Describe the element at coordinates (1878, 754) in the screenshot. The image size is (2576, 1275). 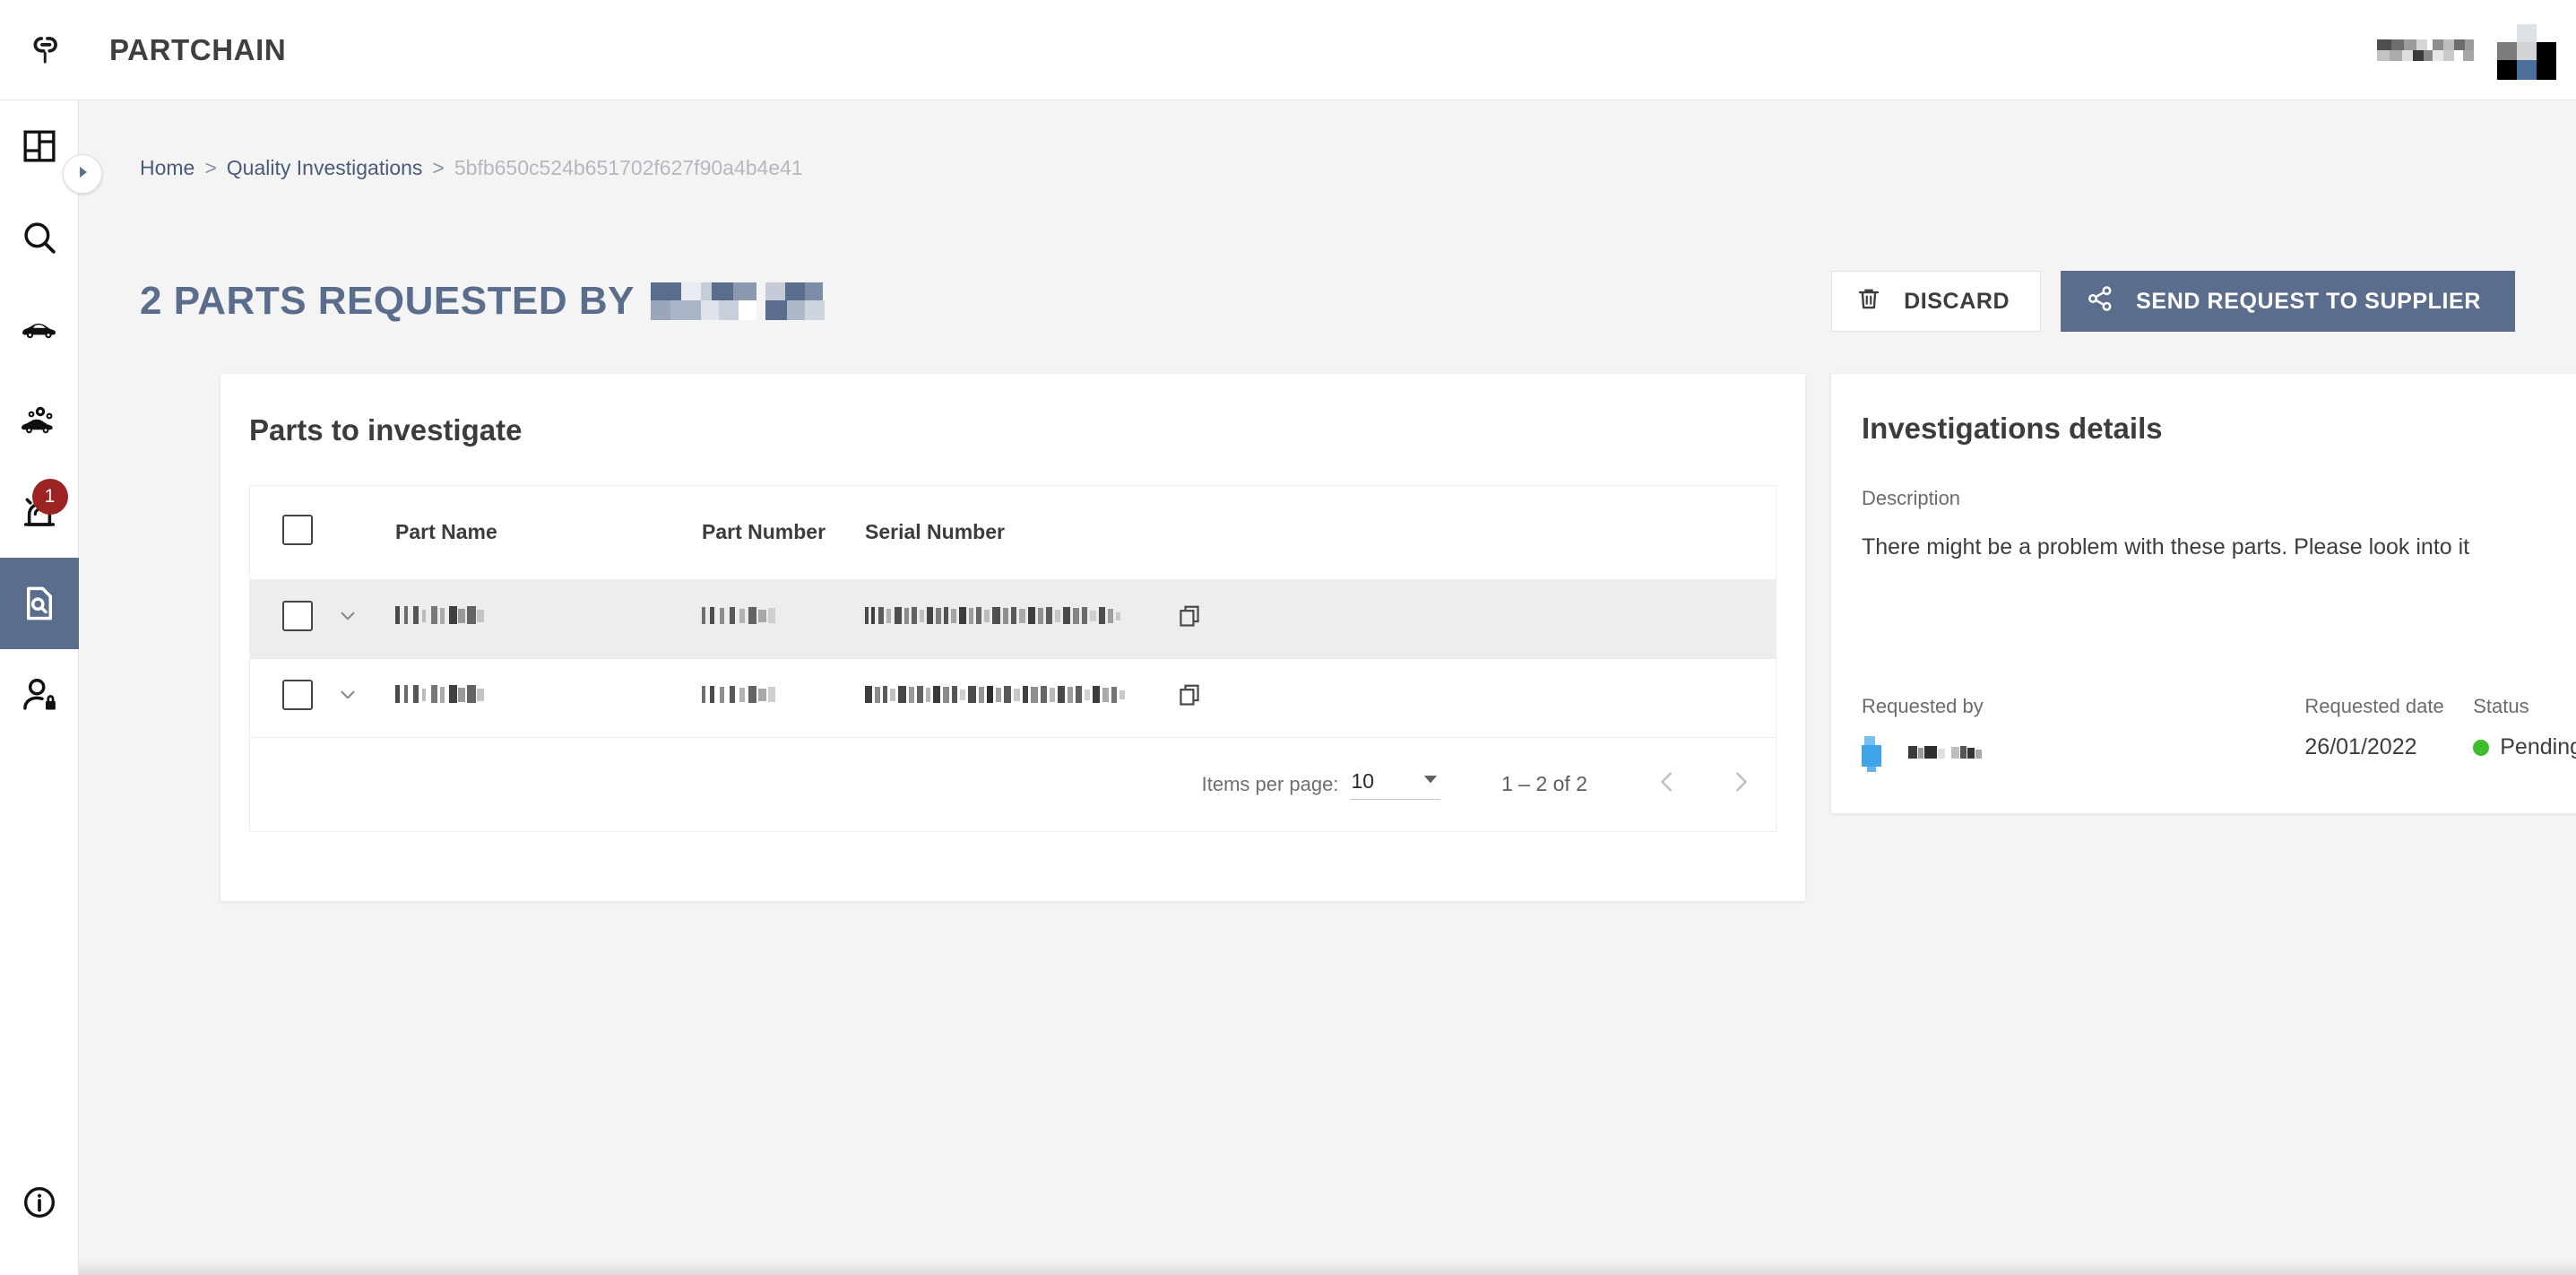
I see `requester-avatar` at that location.